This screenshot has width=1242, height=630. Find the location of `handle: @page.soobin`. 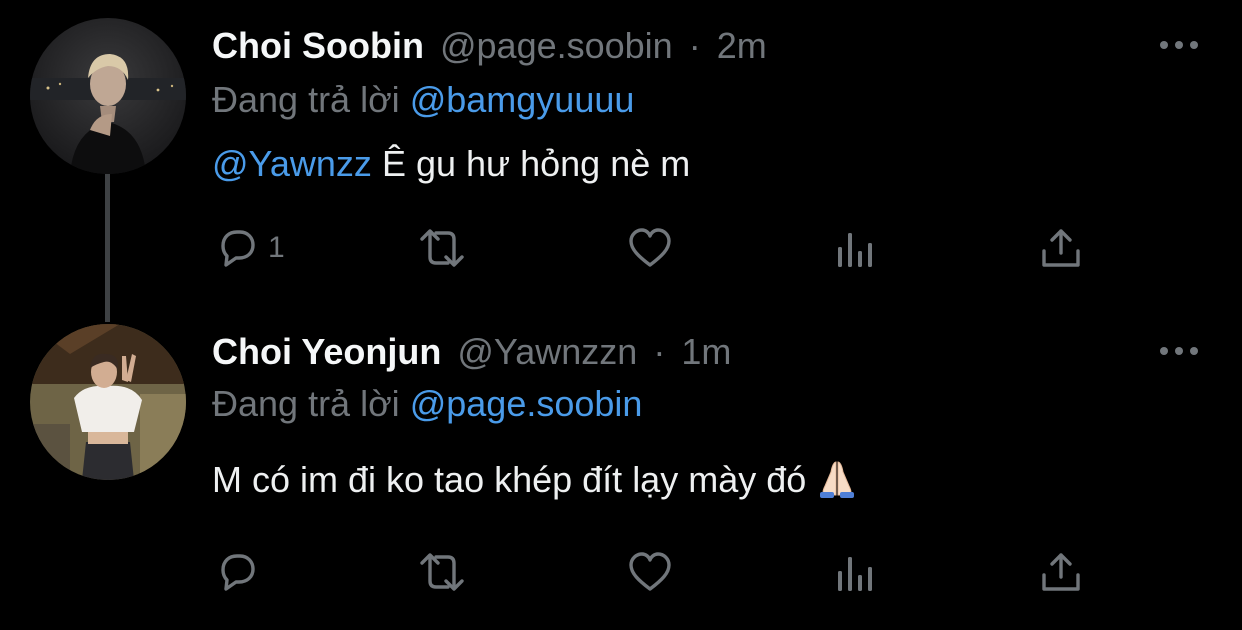

handle: @page.soobin is located at coordinates (556, 45).